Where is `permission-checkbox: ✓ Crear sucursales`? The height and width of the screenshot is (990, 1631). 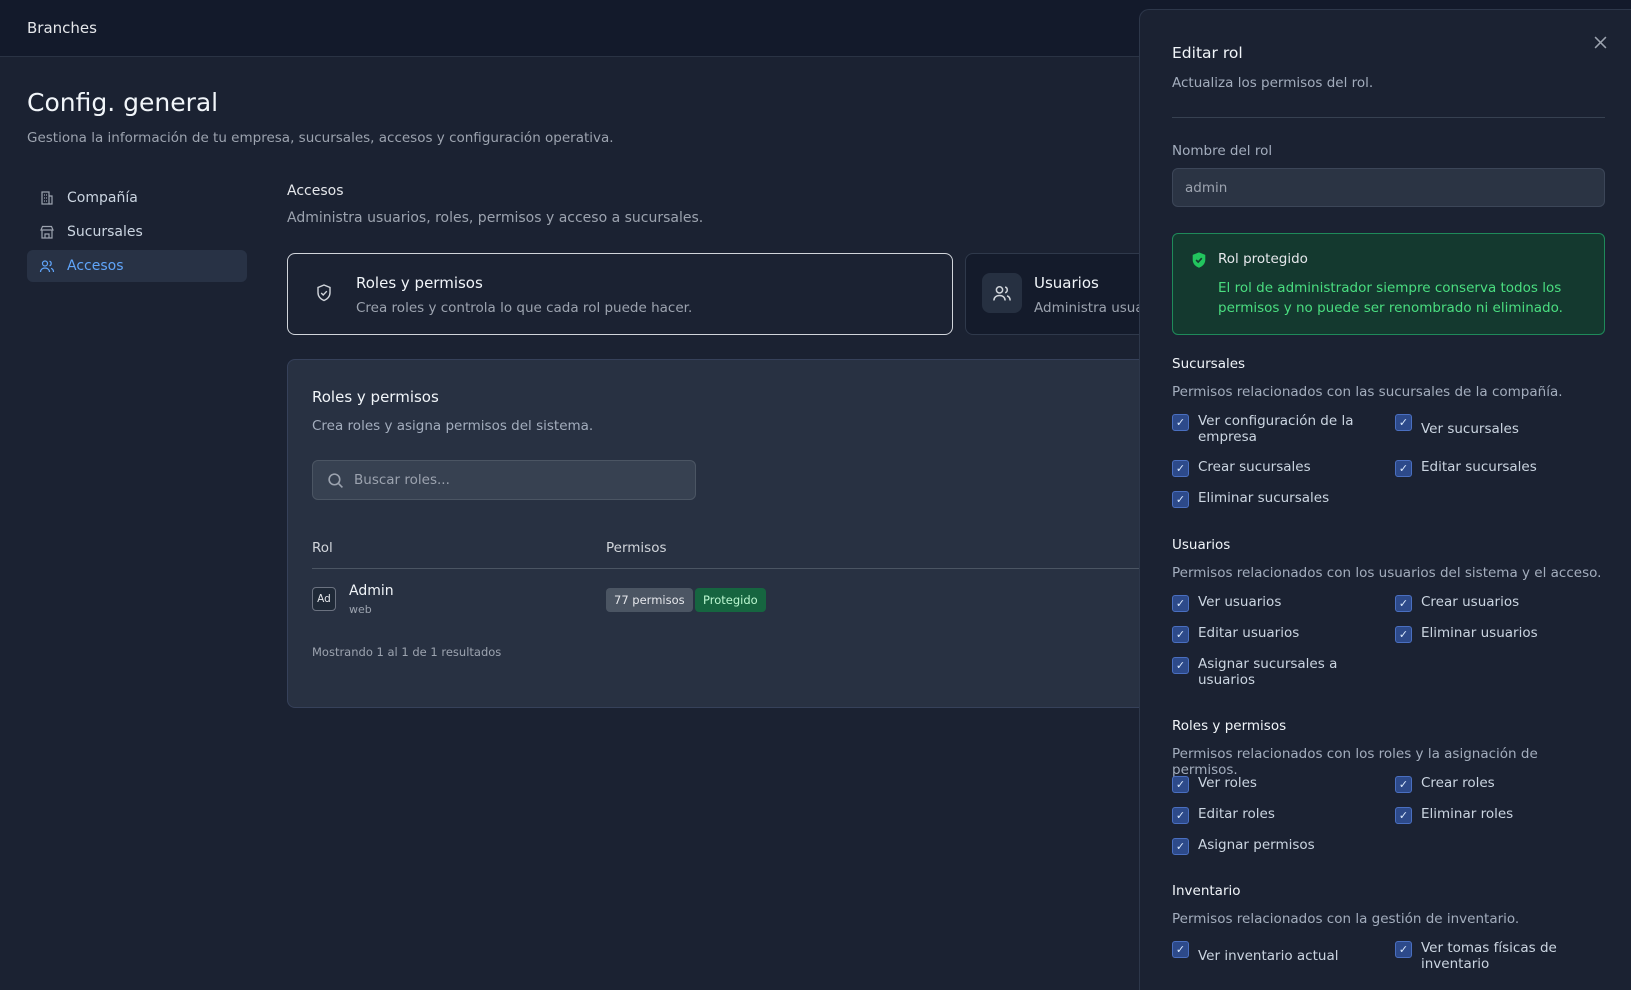
permission-checkbox: ✓ Crear sucursales is located at coordinates (1274, 468).